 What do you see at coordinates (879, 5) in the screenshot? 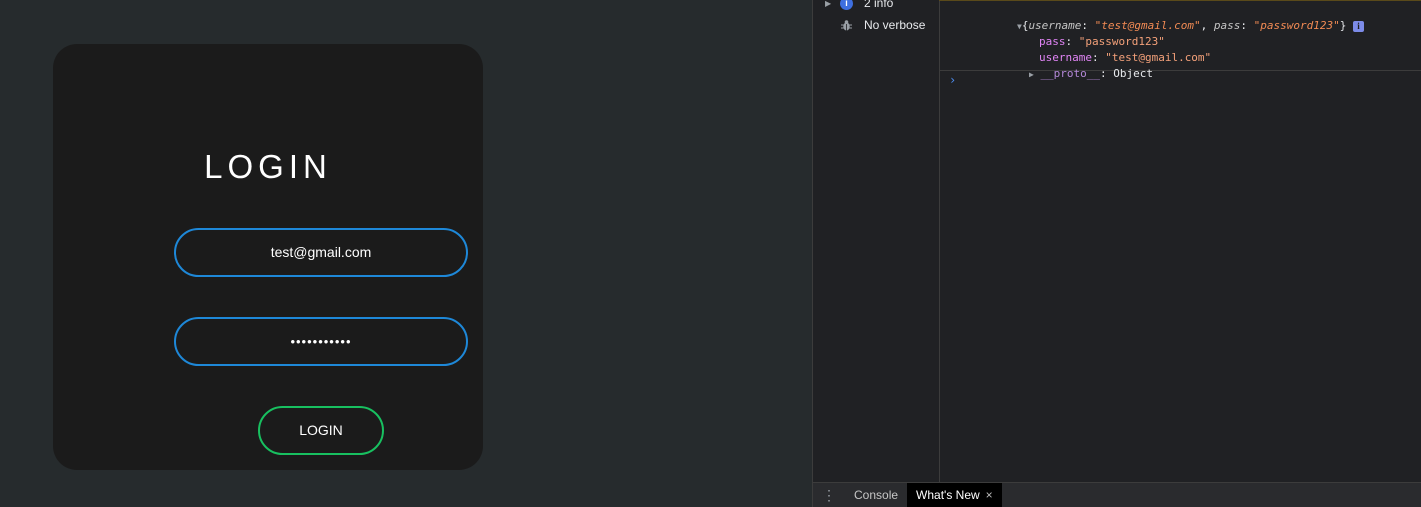
I see `sidebar-item-label: 2 info` at bounding box center [879, 5].